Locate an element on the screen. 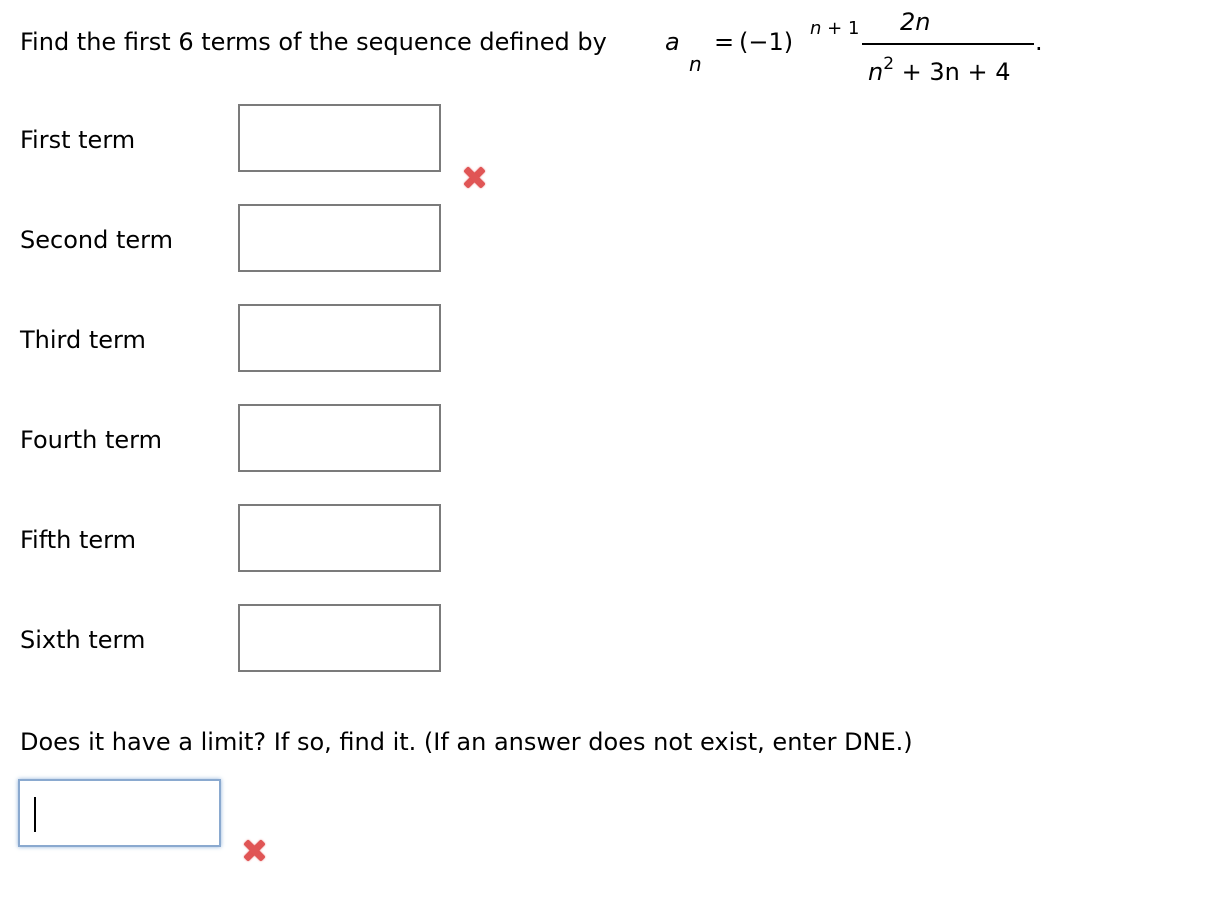 Image resolution: width=1220 pixels, height=906 pixels. fourth-term-input is located at coordinates (339, 438).